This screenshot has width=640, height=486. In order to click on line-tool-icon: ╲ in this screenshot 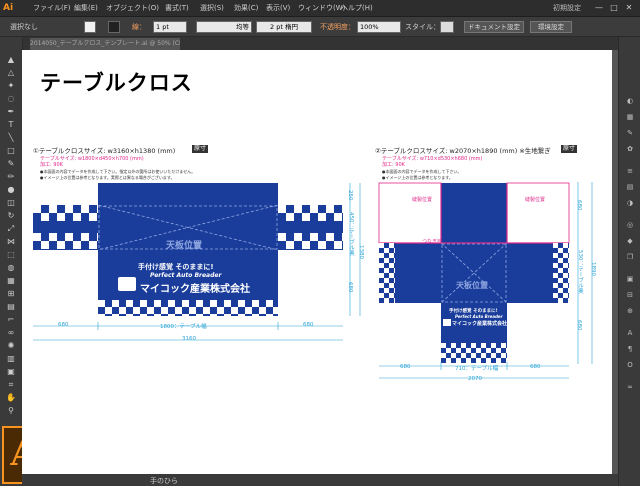, I will do `click(11, 137)`.